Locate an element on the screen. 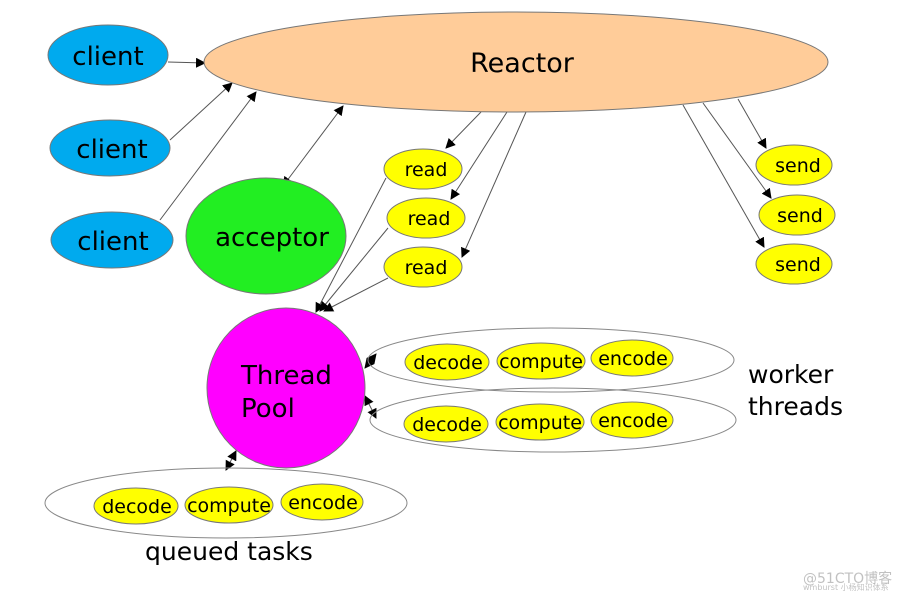 The width and height of the screenshot is (912, 598). queued-tasks-label: queued tasks is located at coordinates (229, 551).